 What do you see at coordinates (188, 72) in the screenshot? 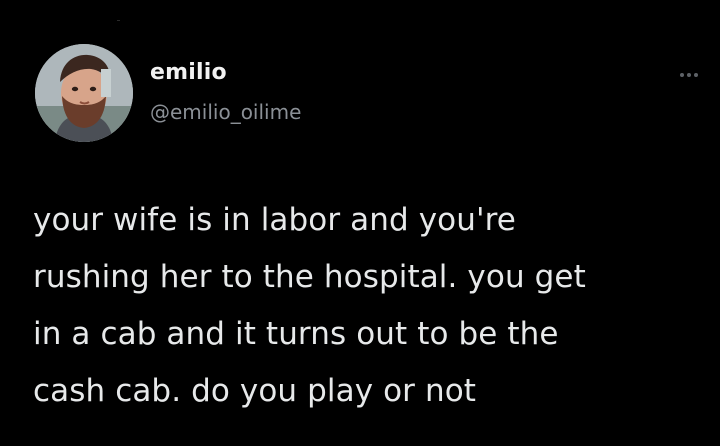
I see `author-name: emilio` at bounding box center [188, 72].